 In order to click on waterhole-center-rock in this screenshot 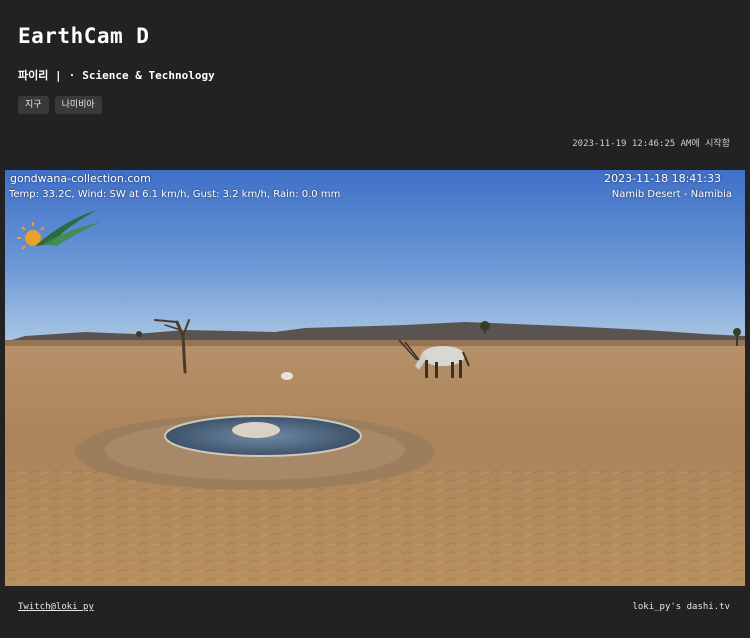, I will do `click(256, 430)`.